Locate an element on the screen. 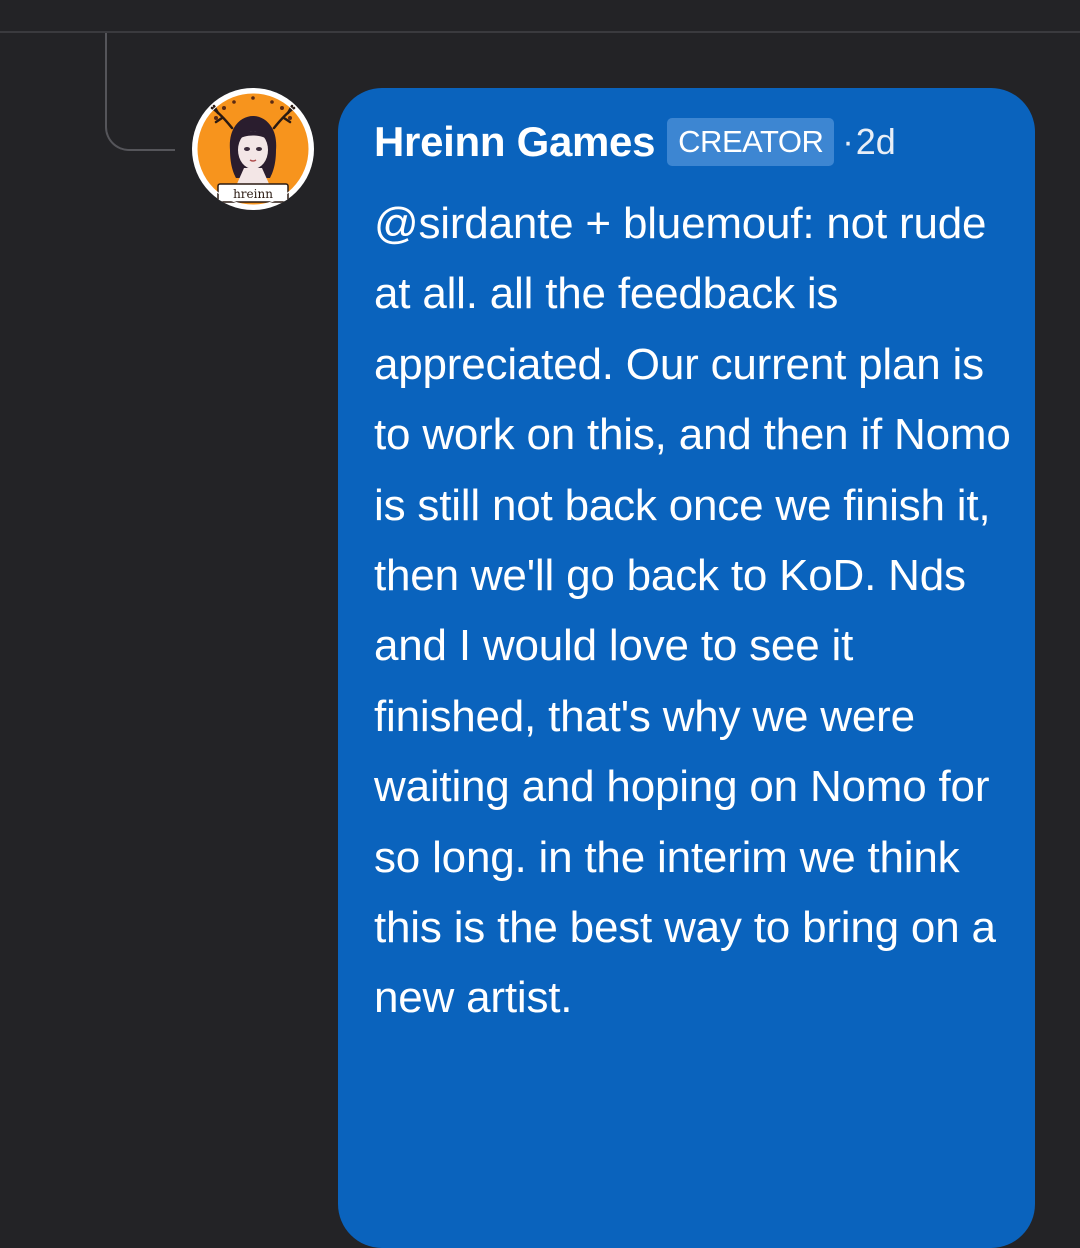 The image size is (1080, 1248). avatar: hreinn is located at coordinates (253, 149).